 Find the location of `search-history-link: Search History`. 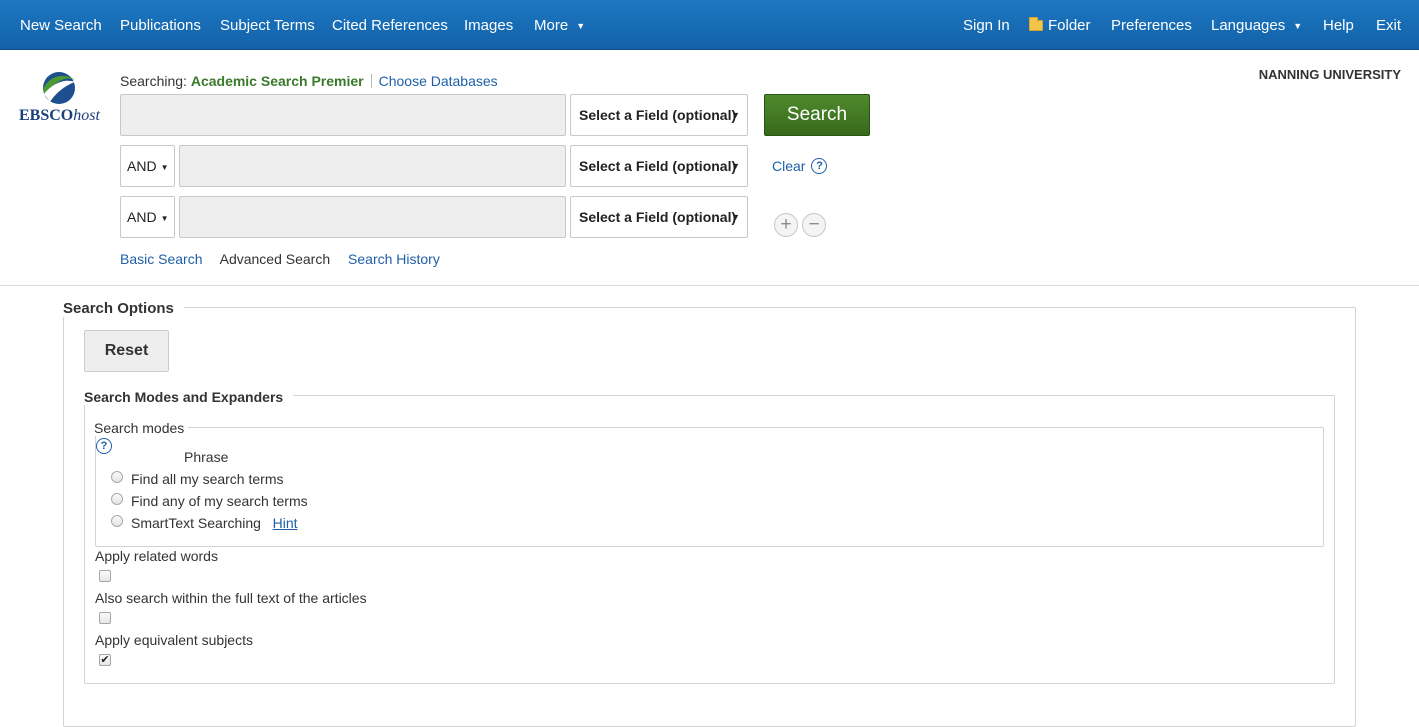

search-history-link: Search History is located at coordinates (394, 259).